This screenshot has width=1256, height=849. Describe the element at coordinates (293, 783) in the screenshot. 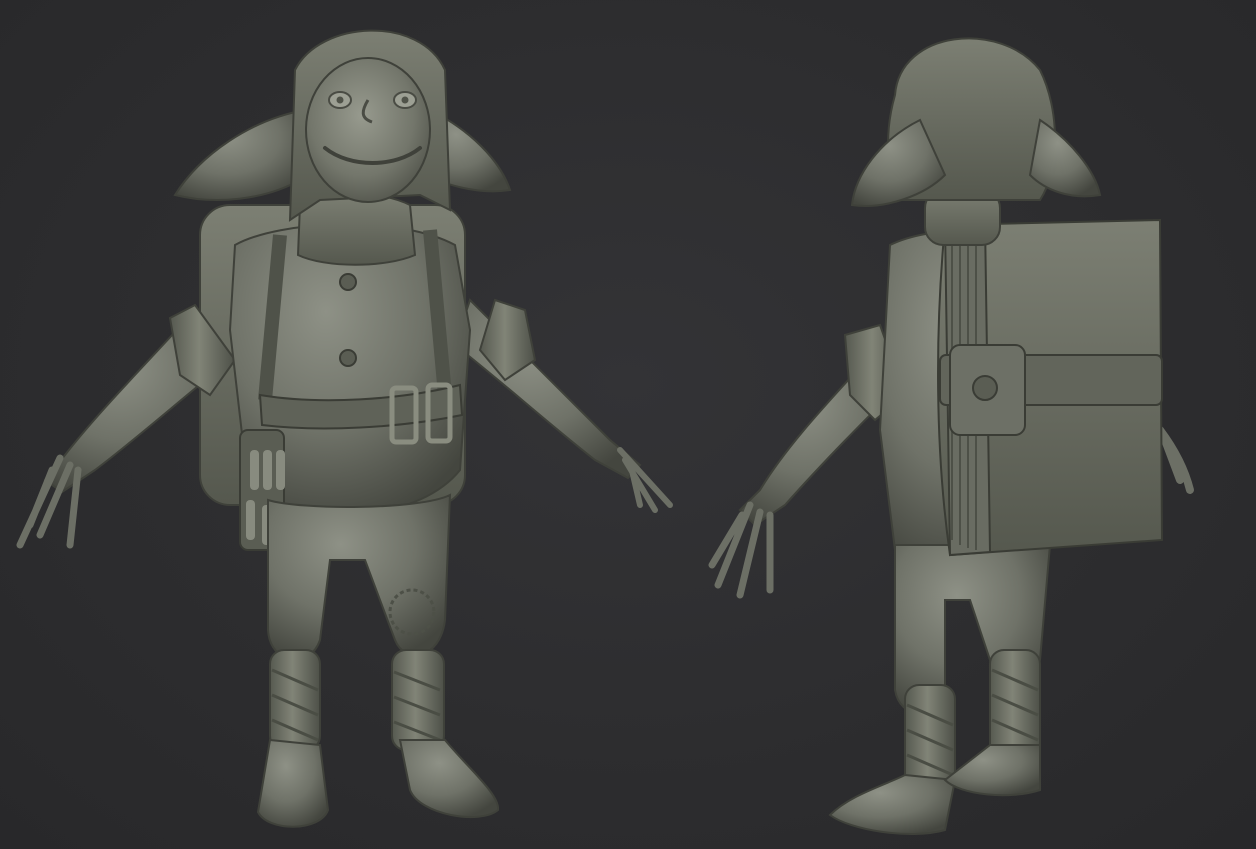

I see `left-foot` at that location.